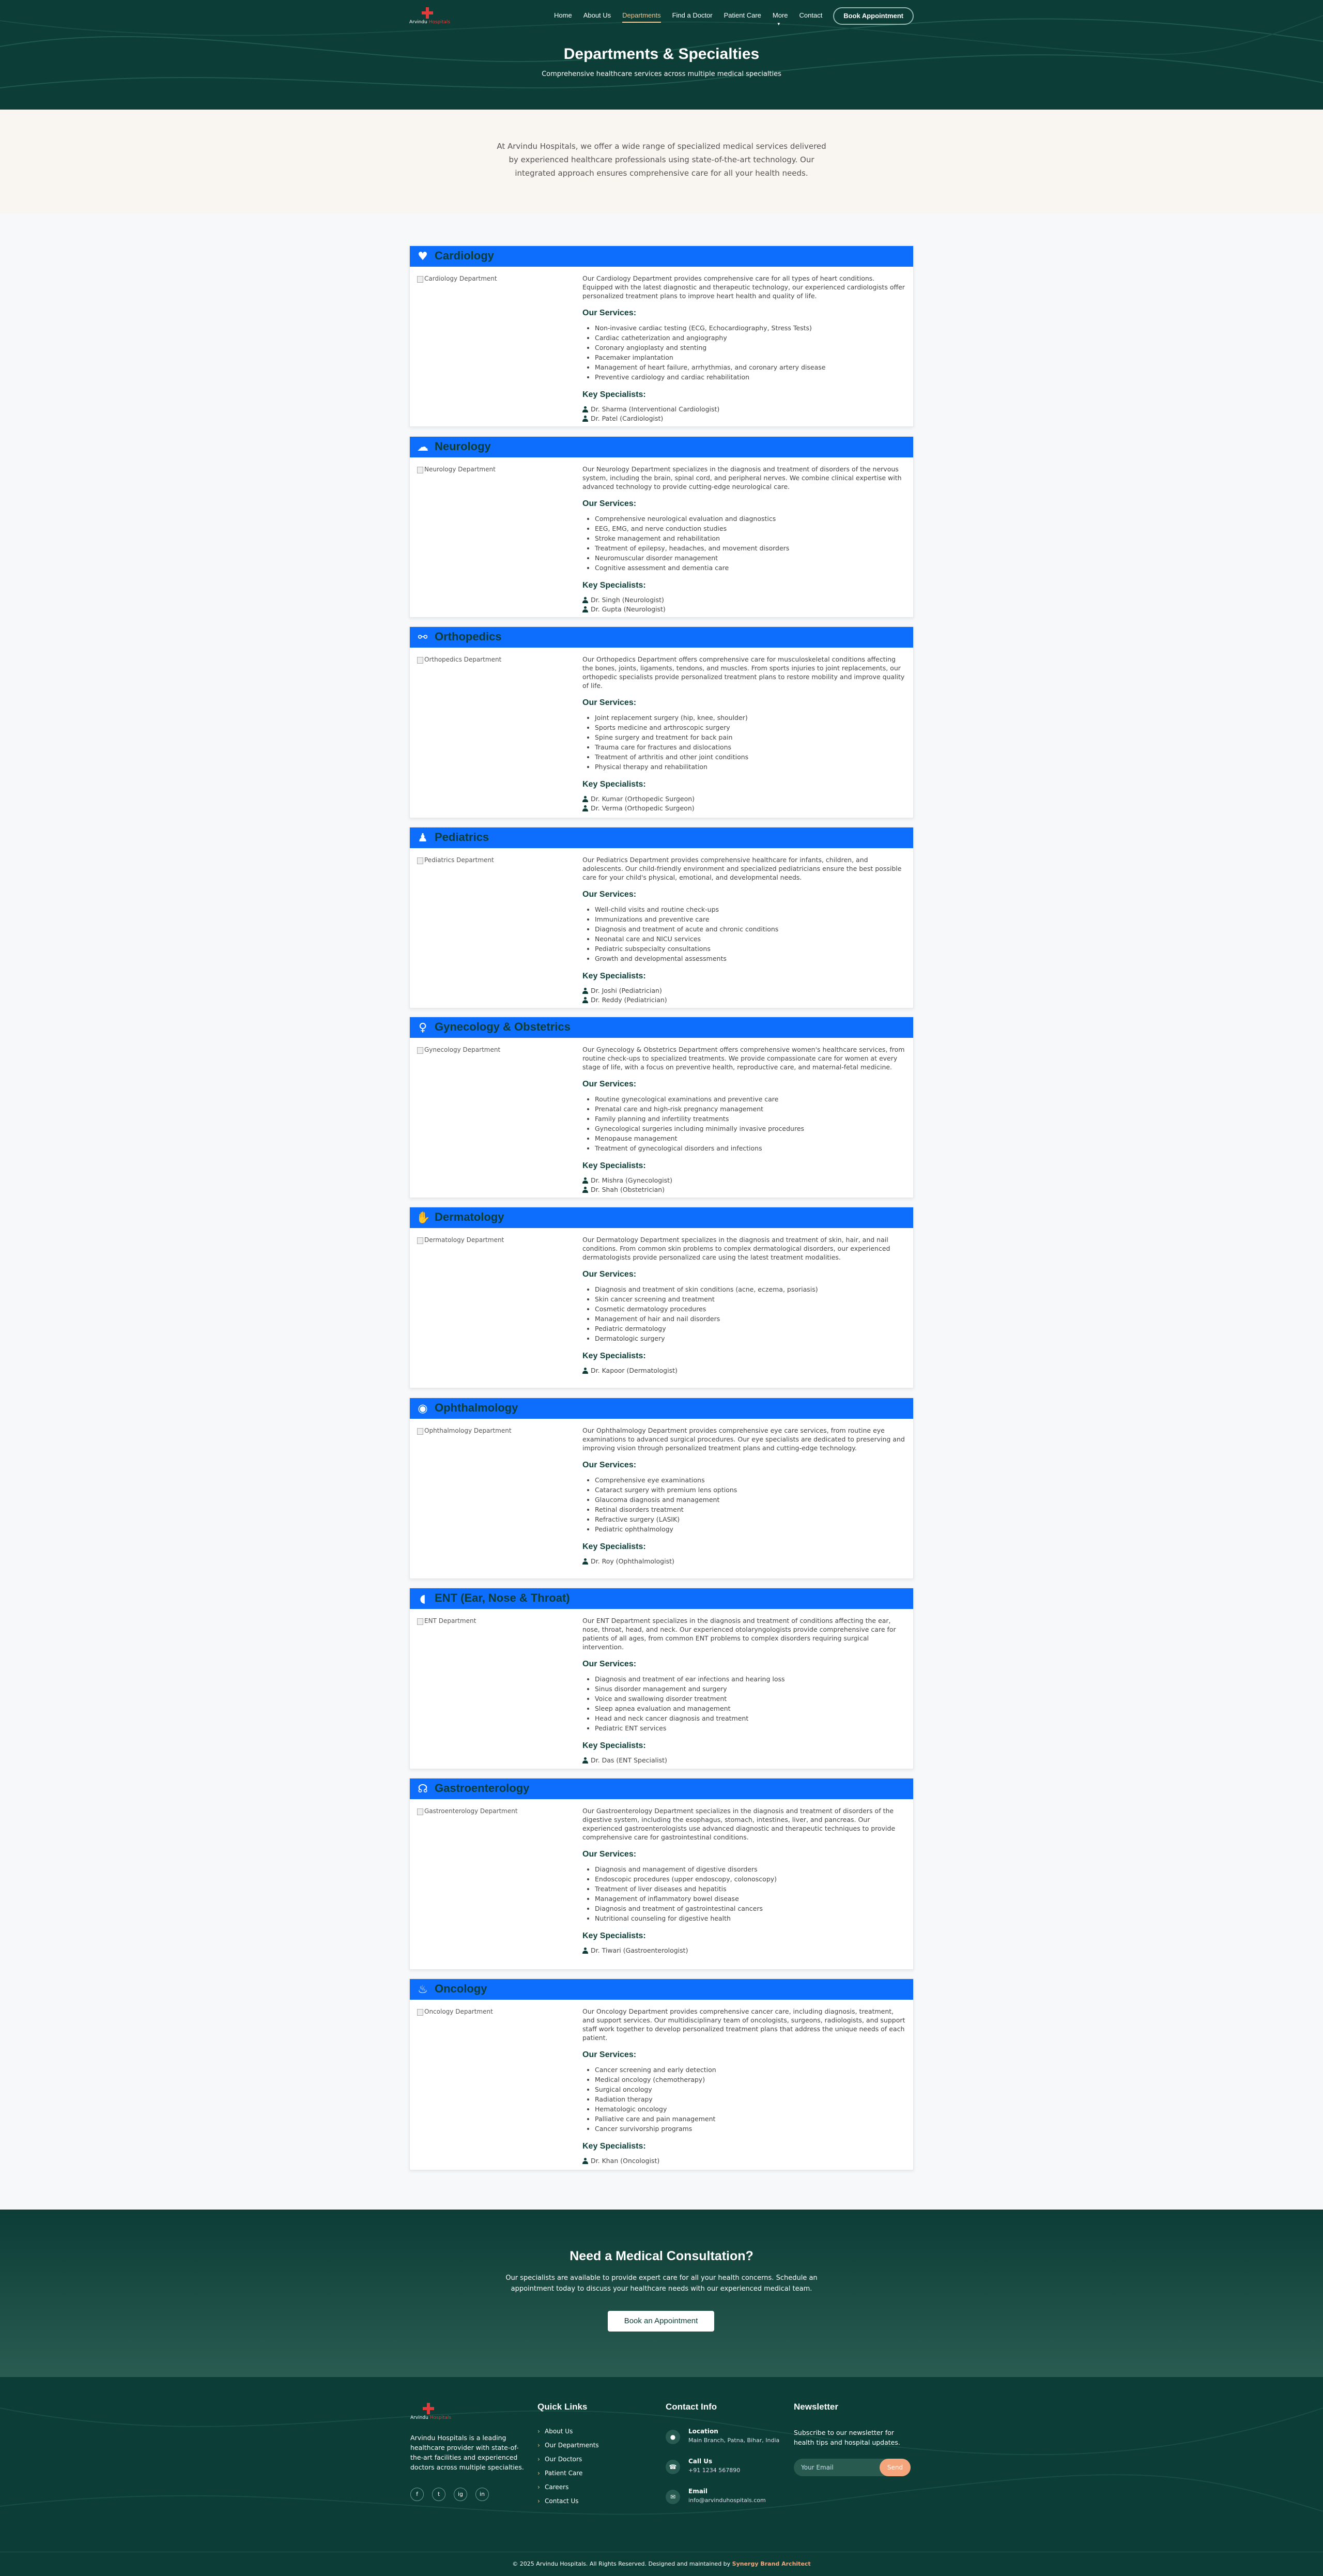  Describe the element at coordinates (701, 2462) in the screenshot. I see `contact-label: Call Us` at that location.